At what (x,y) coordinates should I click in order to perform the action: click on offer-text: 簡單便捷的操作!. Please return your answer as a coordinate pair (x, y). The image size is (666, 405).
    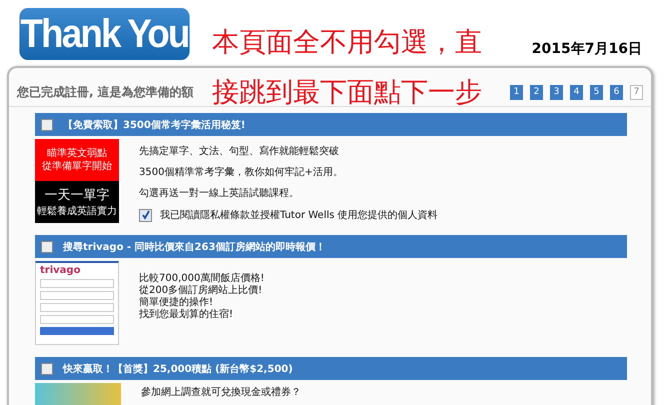
    Looking at the image, I should click on (176, 302).